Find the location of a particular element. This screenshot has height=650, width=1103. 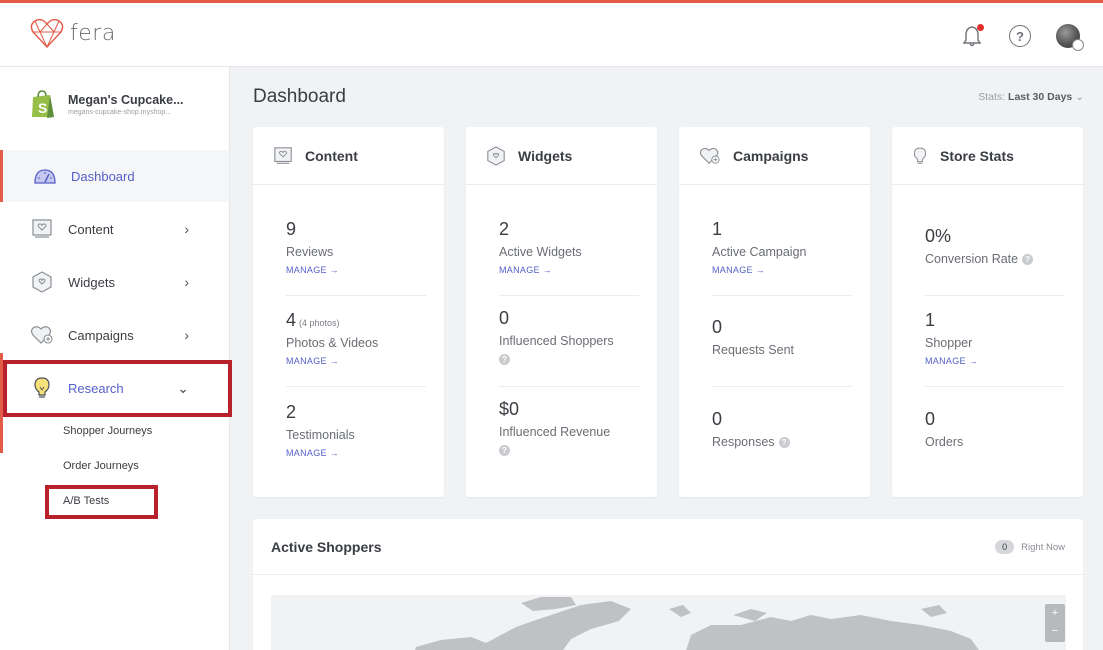

research-highlight-box is located at coordinates (117, 388).